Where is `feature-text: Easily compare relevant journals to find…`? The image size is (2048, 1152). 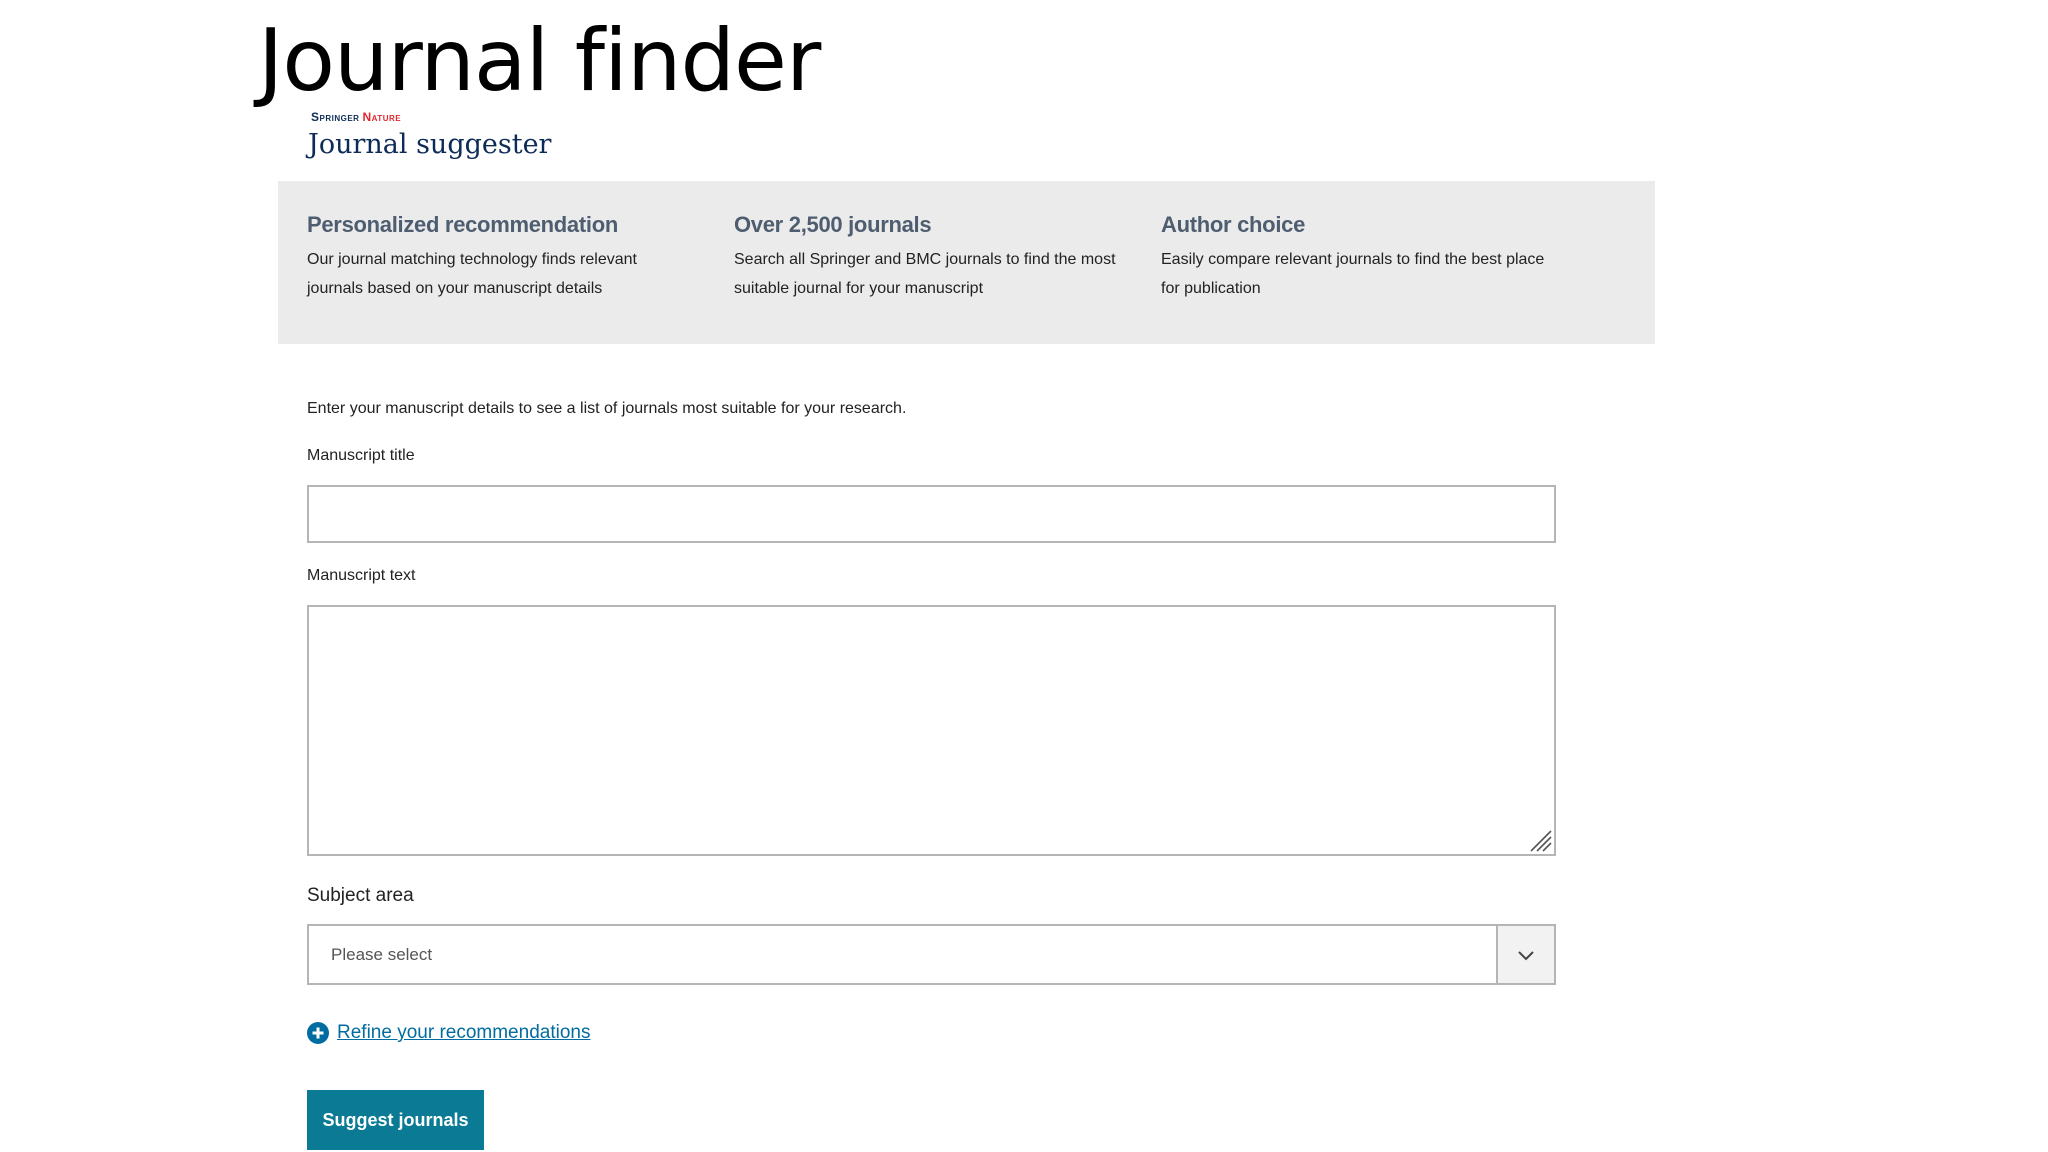 feature-text: Easily compare relevant journals to find… is located at coordinates (1353, 274).